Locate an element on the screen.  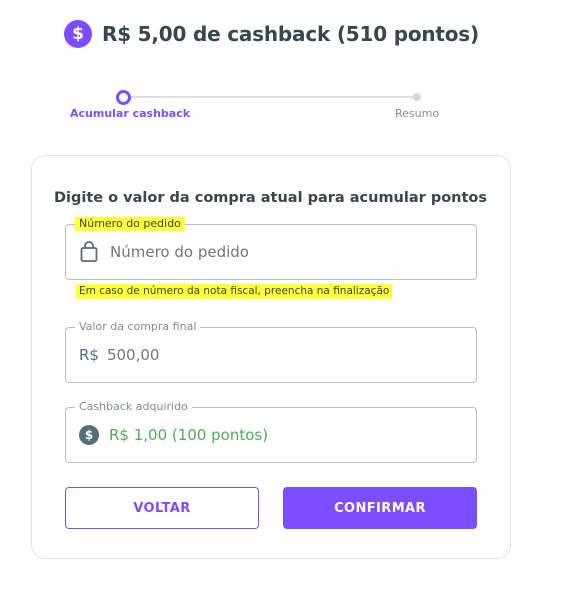
step-indicator-inactive is located at coordinates (417, 97).